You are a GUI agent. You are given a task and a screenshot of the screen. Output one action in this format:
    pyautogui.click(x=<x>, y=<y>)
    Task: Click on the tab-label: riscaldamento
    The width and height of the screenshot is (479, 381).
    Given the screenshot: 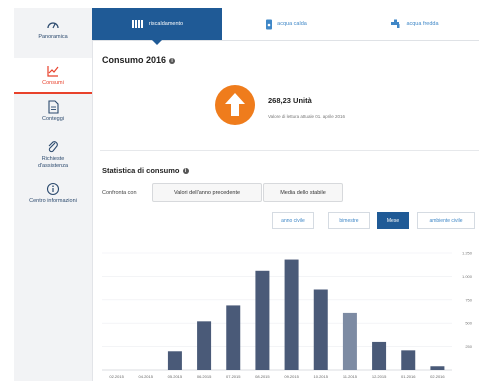 What is the action you would take?
    pyautogui.click(x=166, y=24)
    